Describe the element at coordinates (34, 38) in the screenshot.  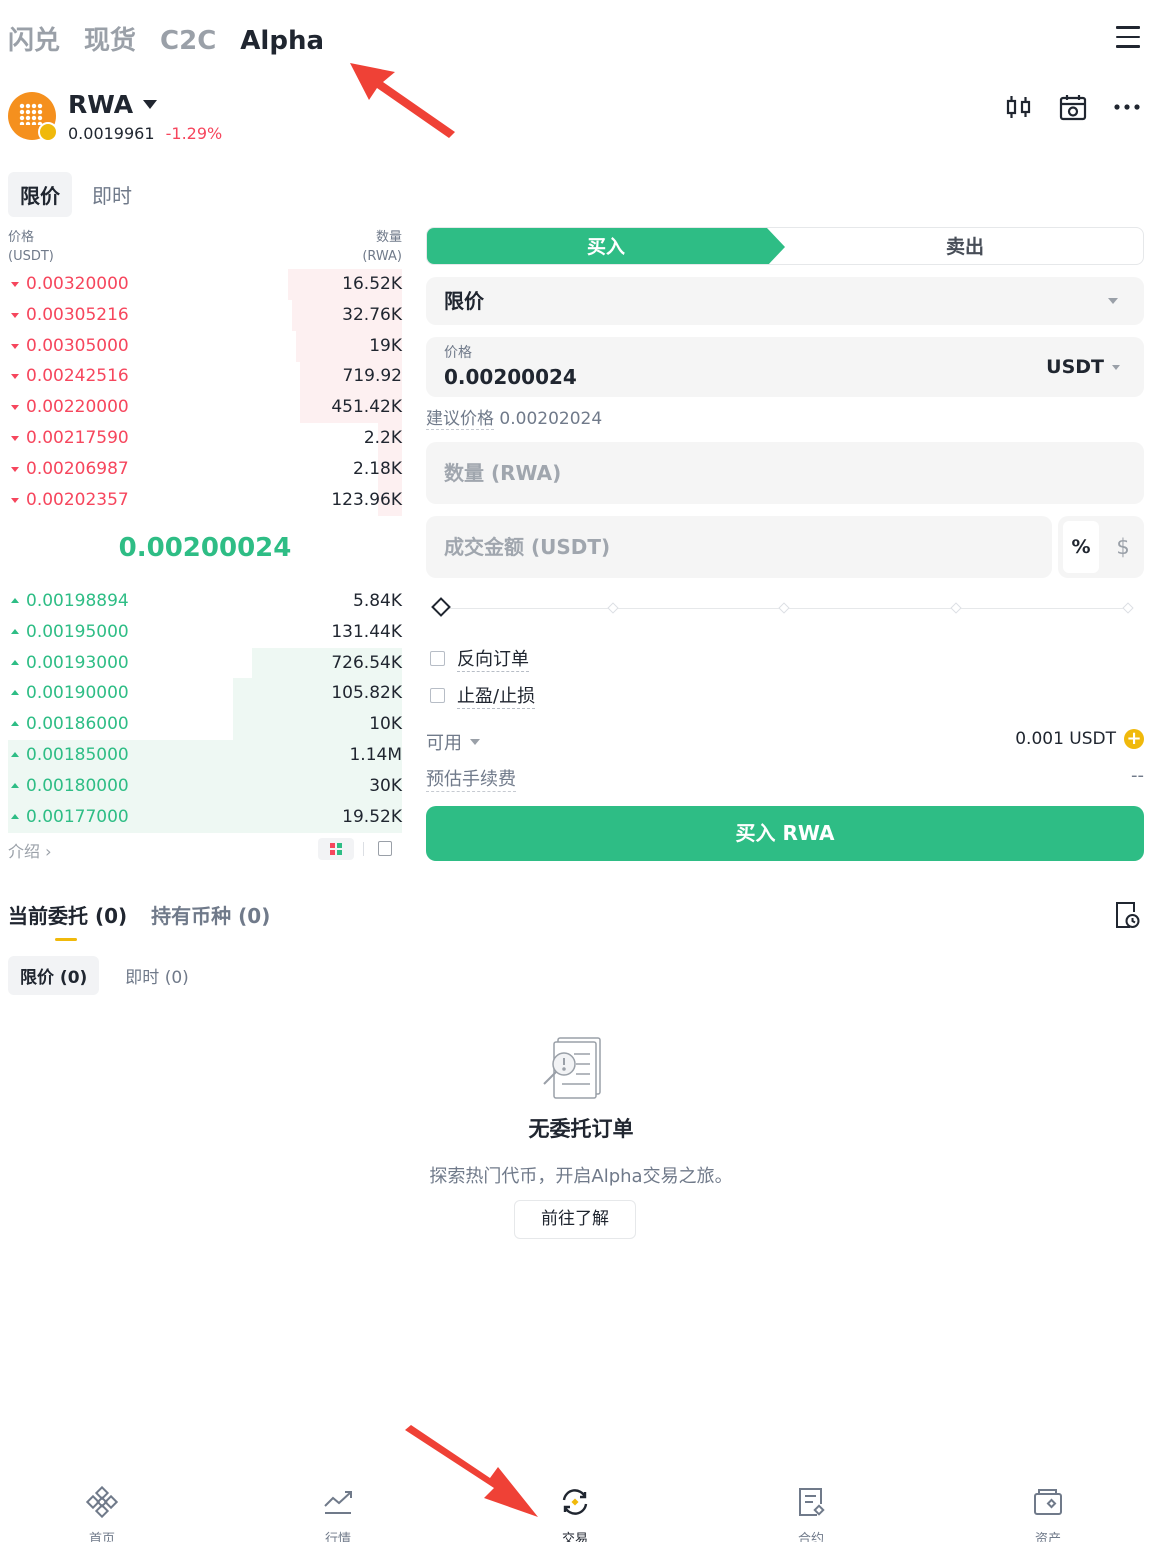
I see `tab-flash-swap: 闪兑` at that location.